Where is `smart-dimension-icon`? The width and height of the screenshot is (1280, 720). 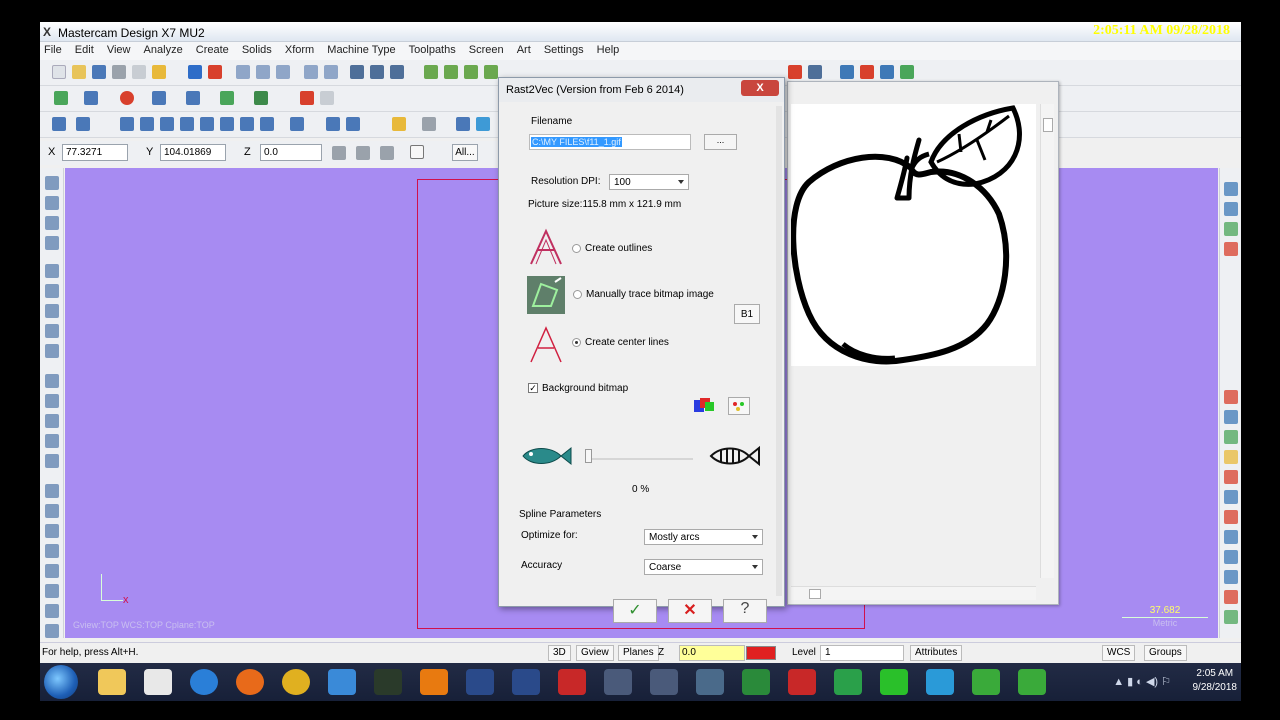
smart-dimension-icon is located at coordinates (52, 591).